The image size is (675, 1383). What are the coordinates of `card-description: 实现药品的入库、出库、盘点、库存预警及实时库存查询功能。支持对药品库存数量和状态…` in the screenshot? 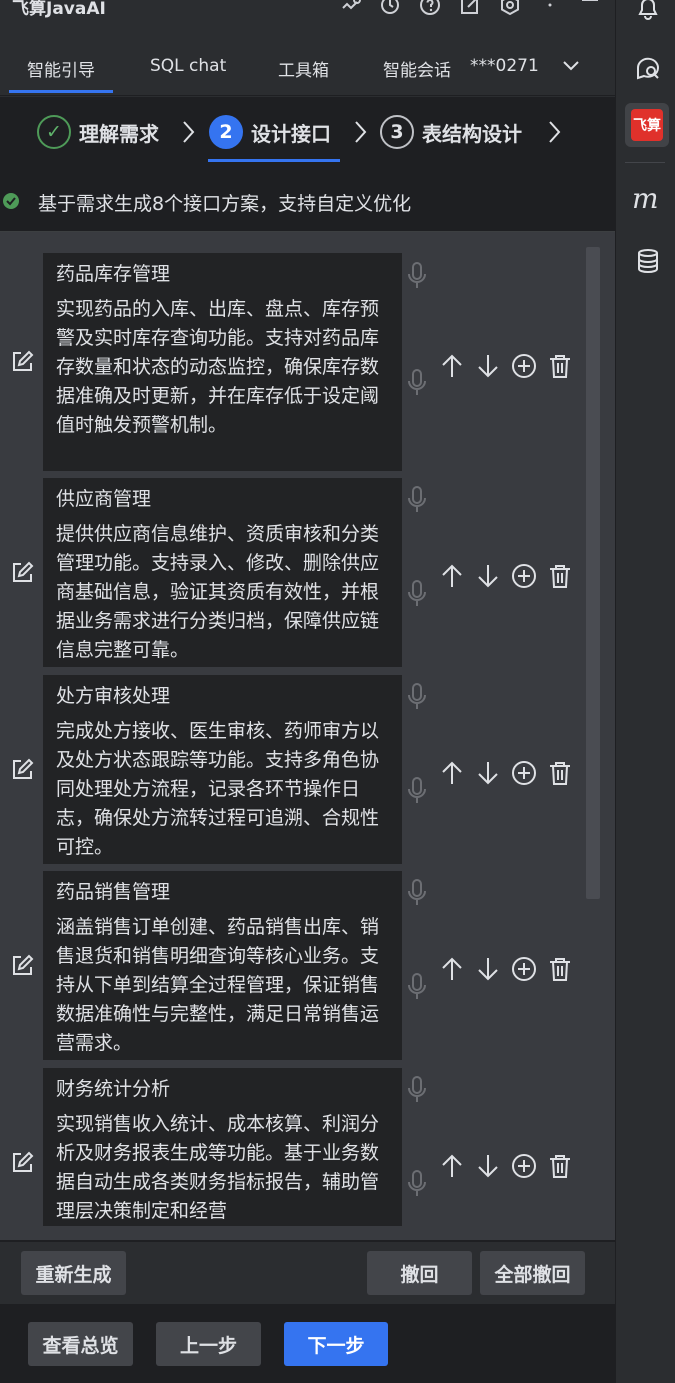 It's located at (218, 367).